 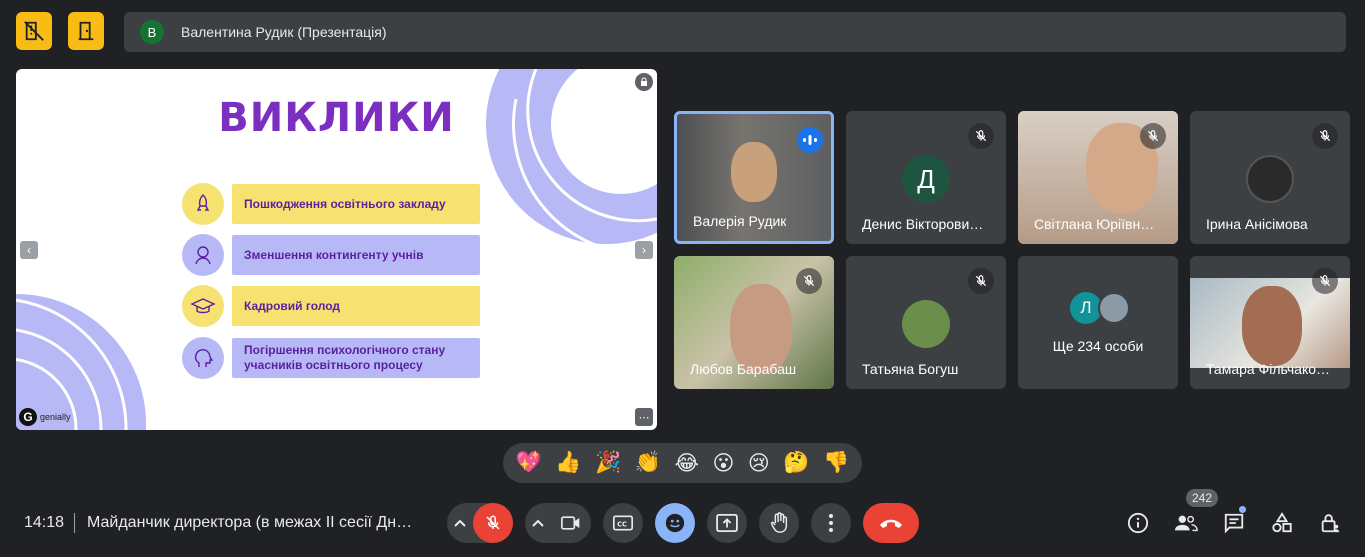 What do you see at coordinates (568, 463) in the screenshot?
I see `reaction-thumbs-up: 👍` at bounding box center [568, 463].